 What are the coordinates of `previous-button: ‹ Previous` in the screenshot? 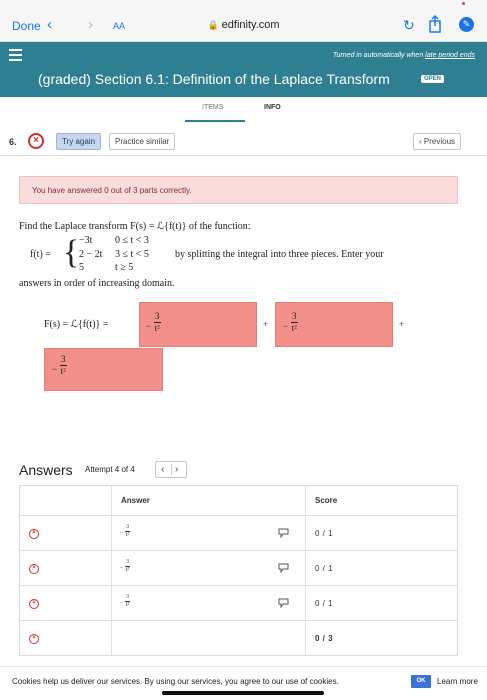 It's located at (437, 141).